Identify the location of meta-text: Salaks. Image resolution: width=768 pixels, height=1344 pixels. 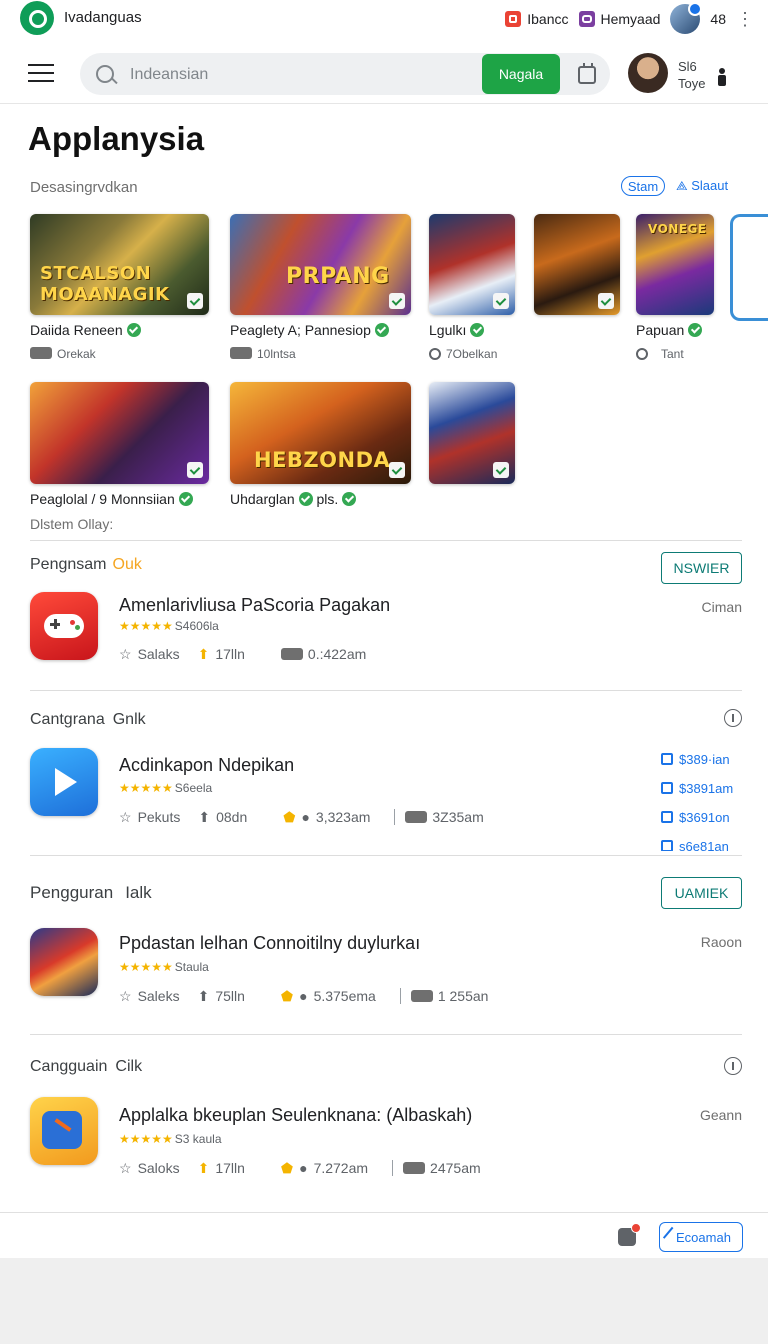
(158, 654).